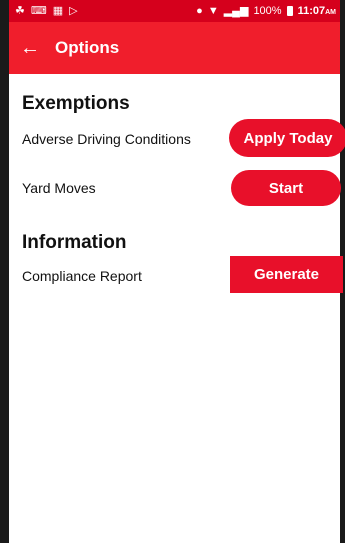  I want to click on app-bar: ← Options, so click(174, 48).